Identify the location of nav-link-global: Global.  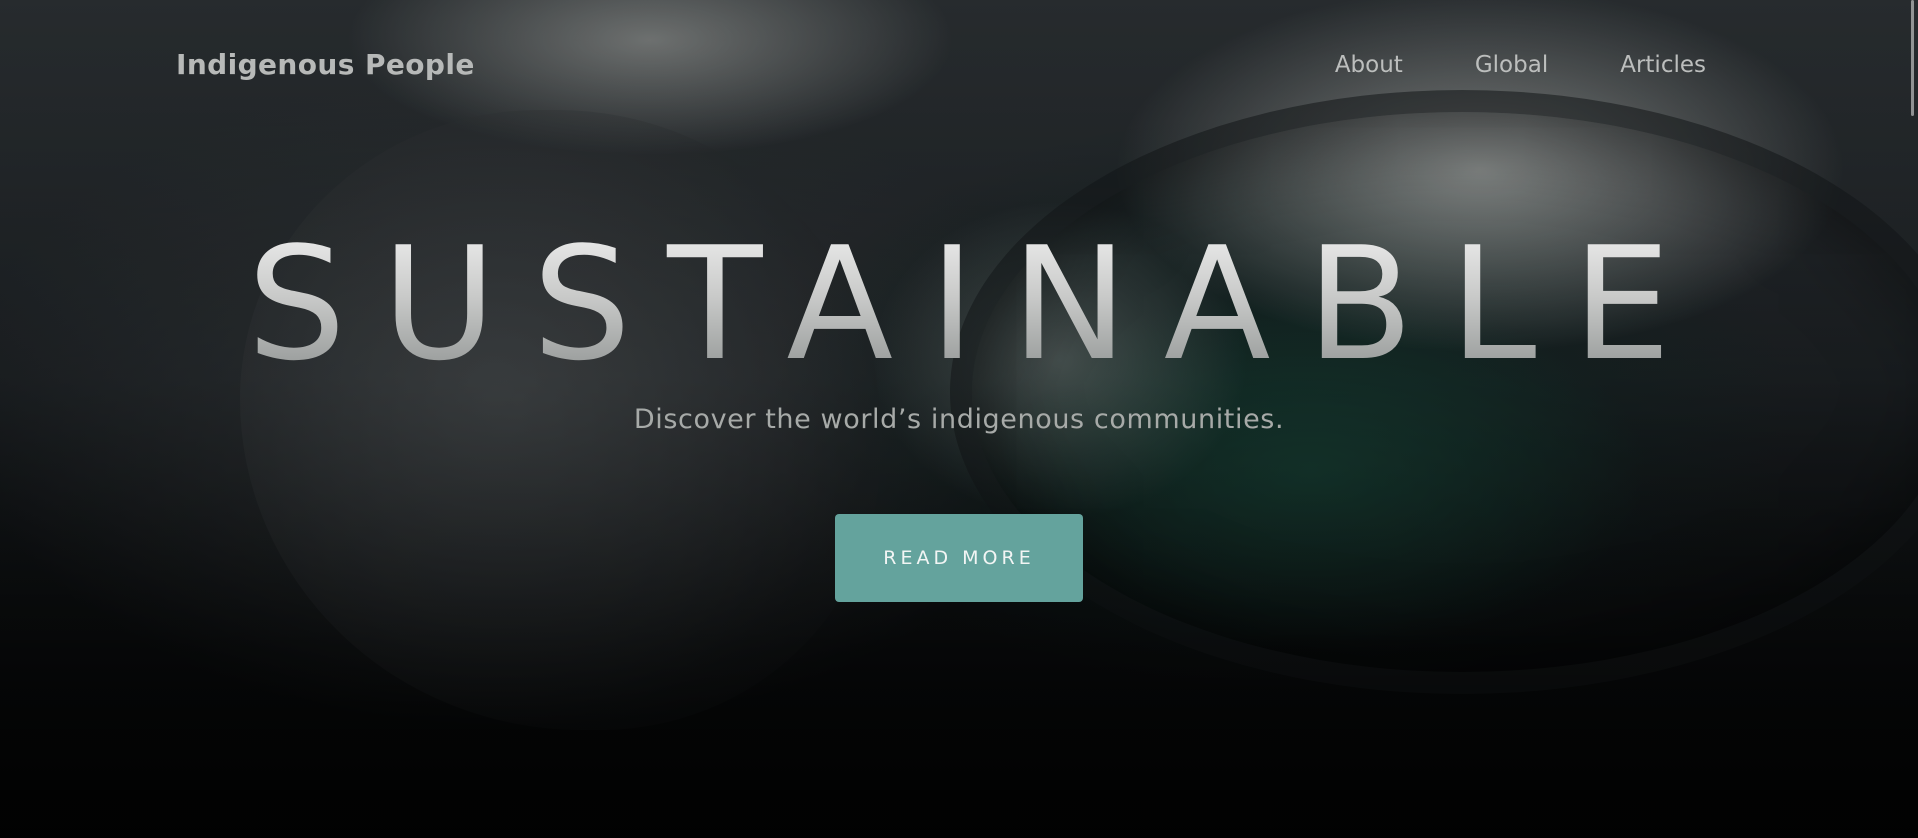
(1511, 65).